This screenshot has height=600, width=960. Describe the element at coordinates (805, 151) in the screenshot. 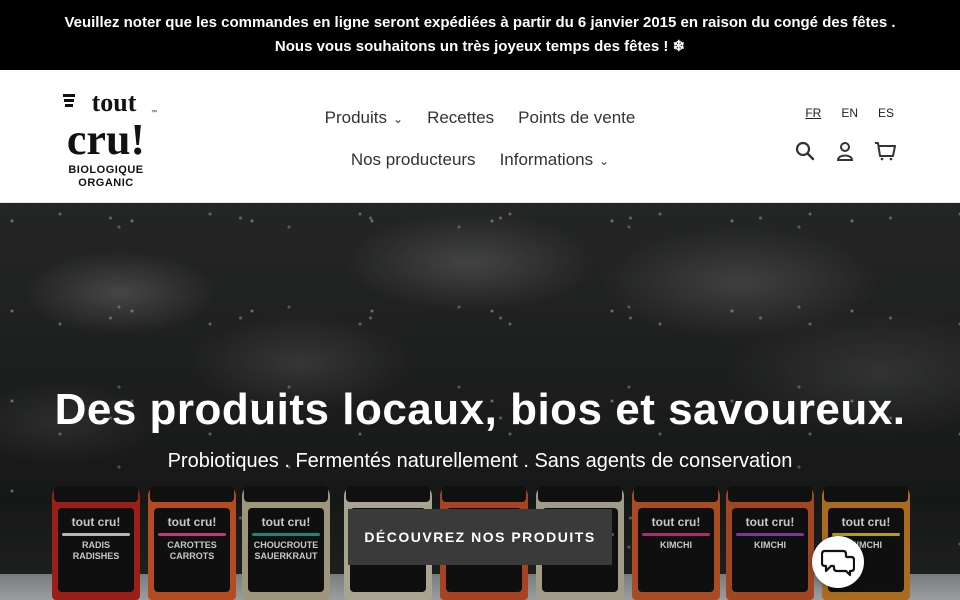

I see `search-icon` at that location.